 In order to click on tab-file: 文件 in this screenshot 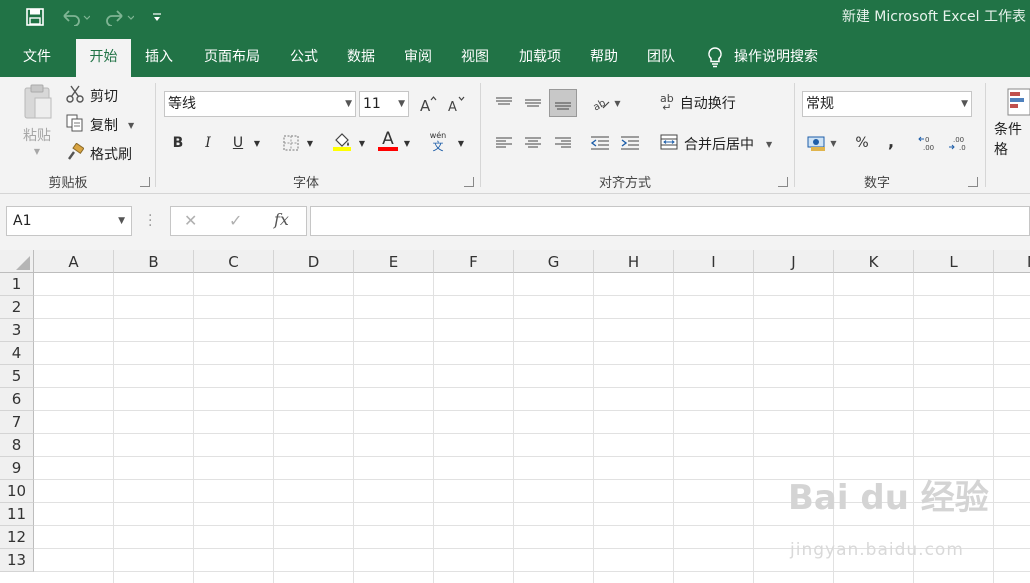, I will do `click(37, 58)`.